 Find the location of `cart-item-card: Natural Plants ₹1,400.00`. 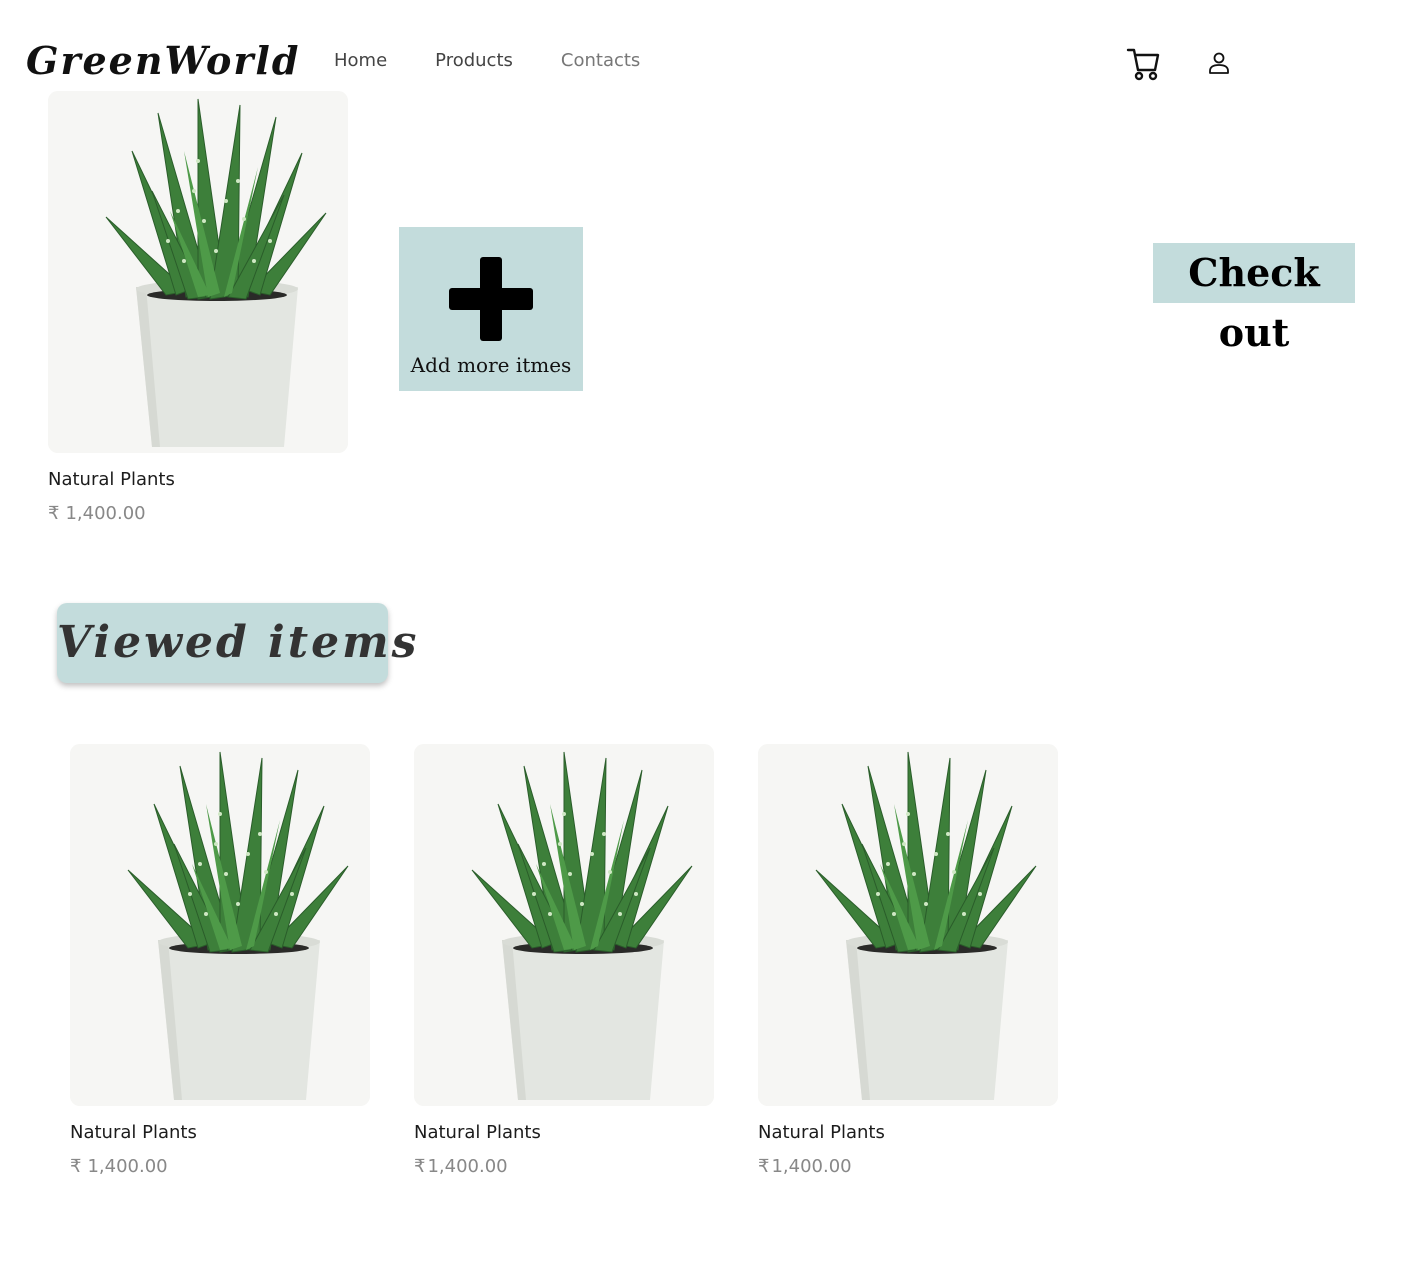

cart-item-card: Natural Plants ₹1,400.00 is located at coordinates (198, 308).